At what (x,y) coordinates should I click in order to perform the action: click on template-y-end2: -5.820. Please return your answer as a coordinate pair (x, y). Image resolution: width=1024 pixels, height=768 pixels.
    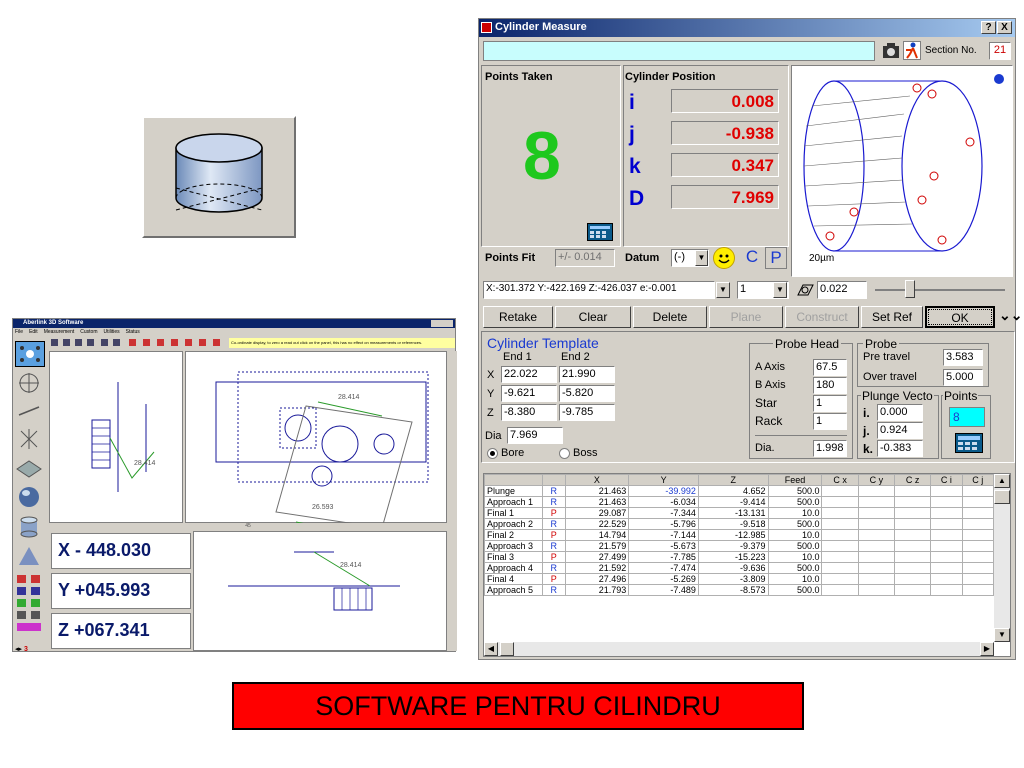
    Looking at the image, I should click on (587, 393).